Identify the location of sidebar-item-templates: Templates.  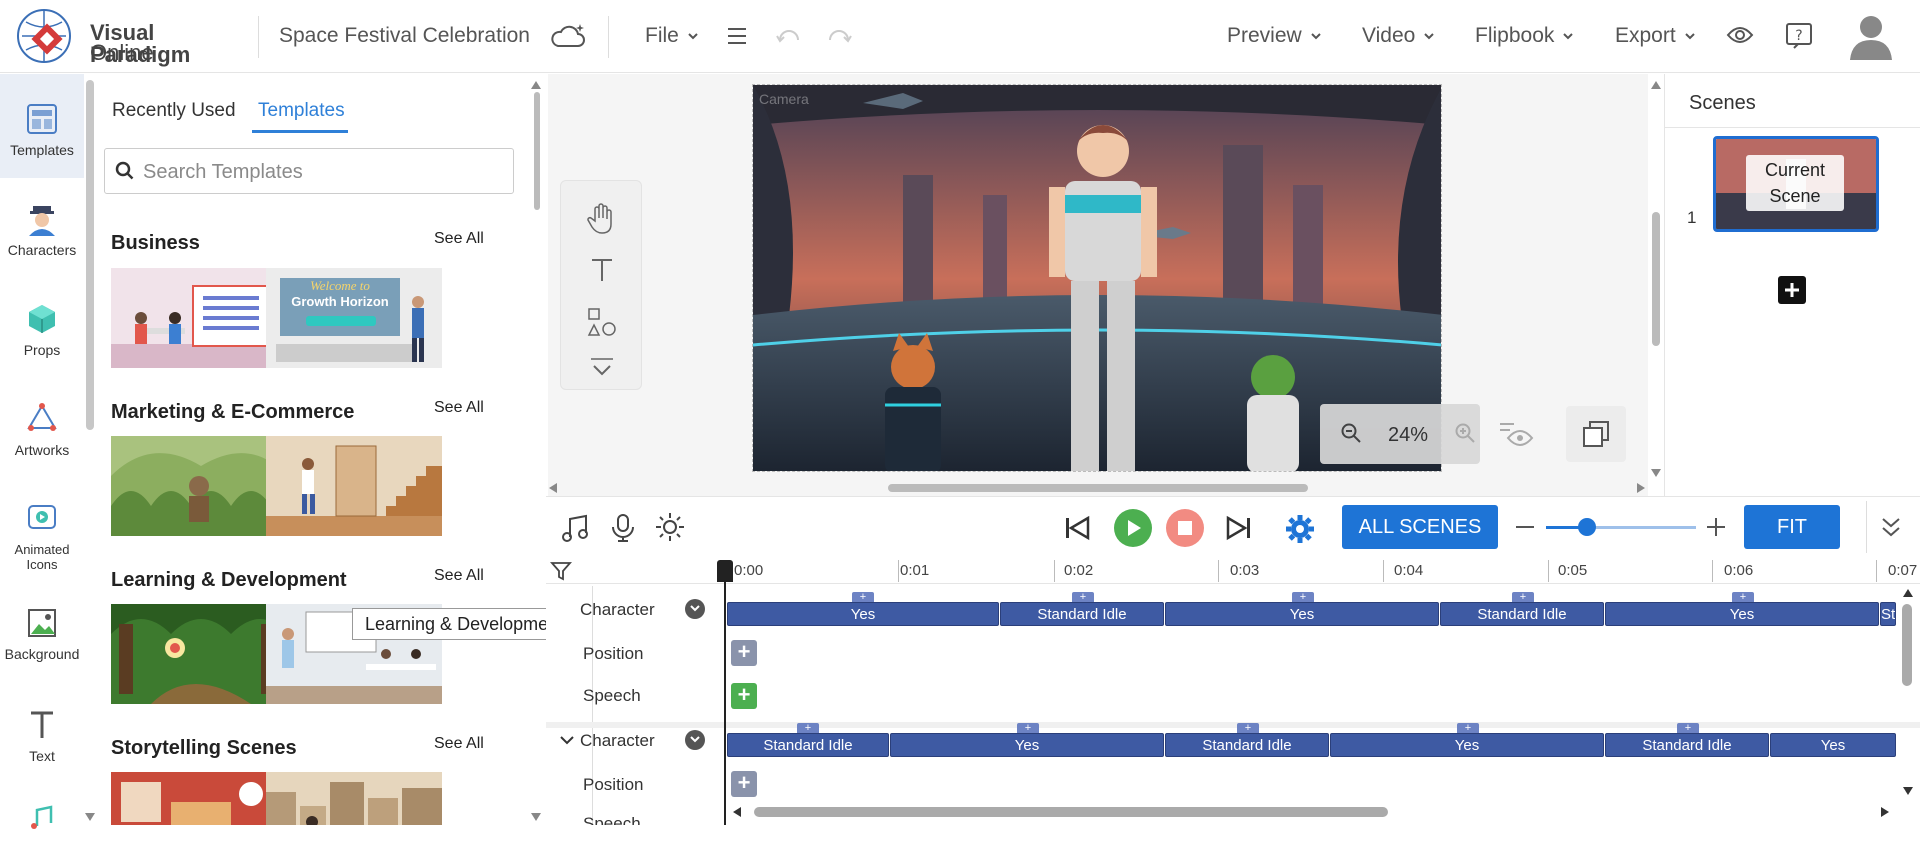
(42, 126).